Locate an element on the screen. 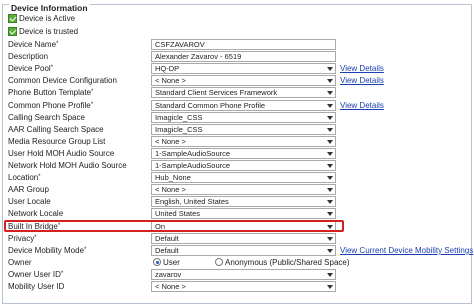 This screenshot has width=474, height=304. phone-button-template-label: Phone Button Template* is located at coordinates (50, 93).